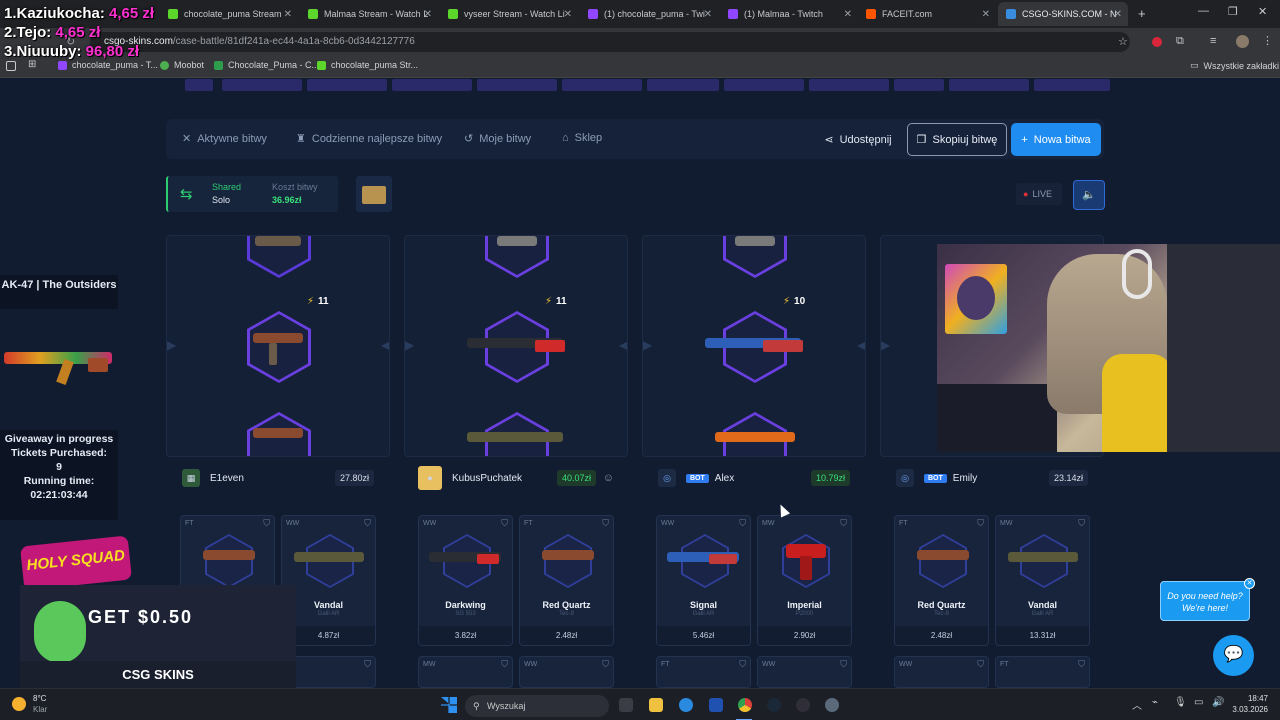  What do you see at coordinates (927, 14) in the screenshot?
I see `browser-tab-6: FACEIT.com ✕` at bounding box center [927, 14].